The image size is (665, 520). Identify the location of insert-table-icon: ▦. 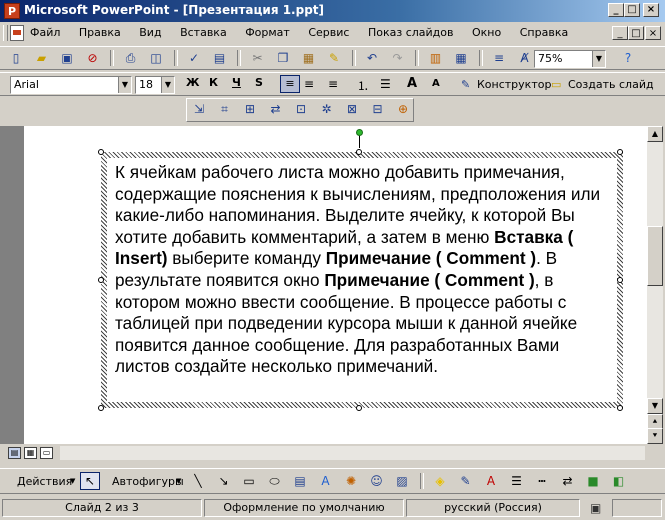
(461, 58).